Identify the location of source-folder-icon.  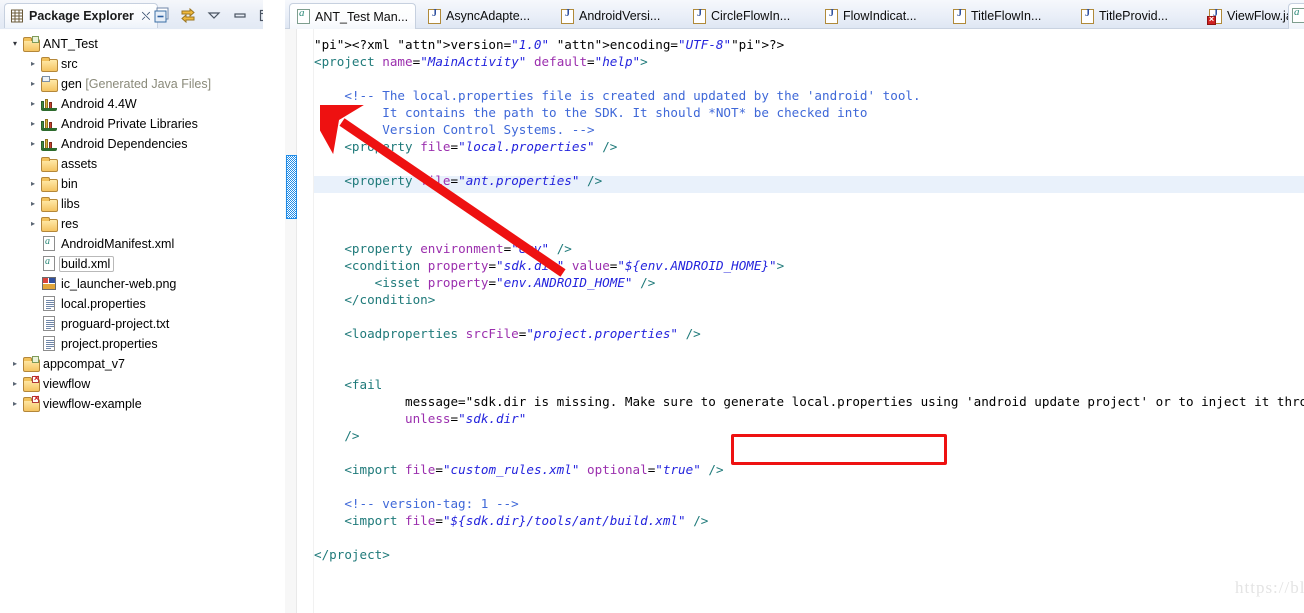
(49, 64).